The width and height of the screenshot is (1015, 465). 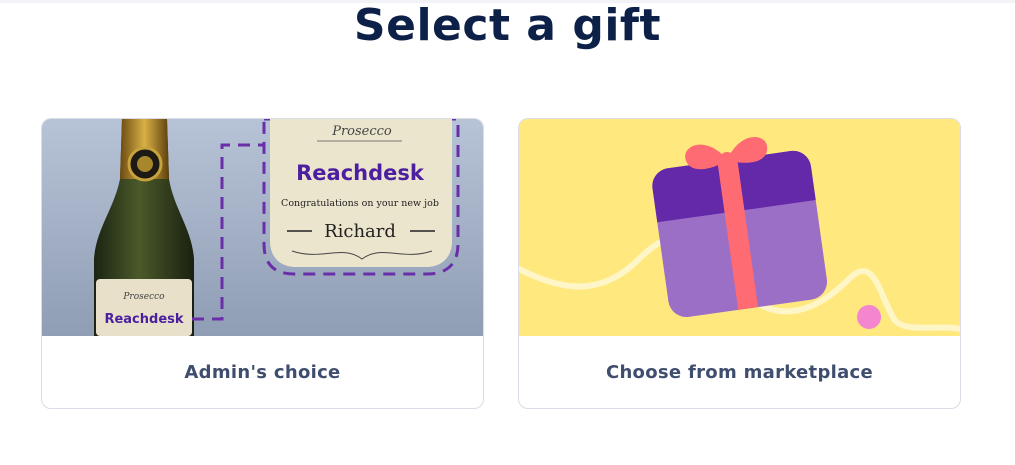 I want to click on marketplace-label: Choose from marketplace, so click(x=739, y=372).